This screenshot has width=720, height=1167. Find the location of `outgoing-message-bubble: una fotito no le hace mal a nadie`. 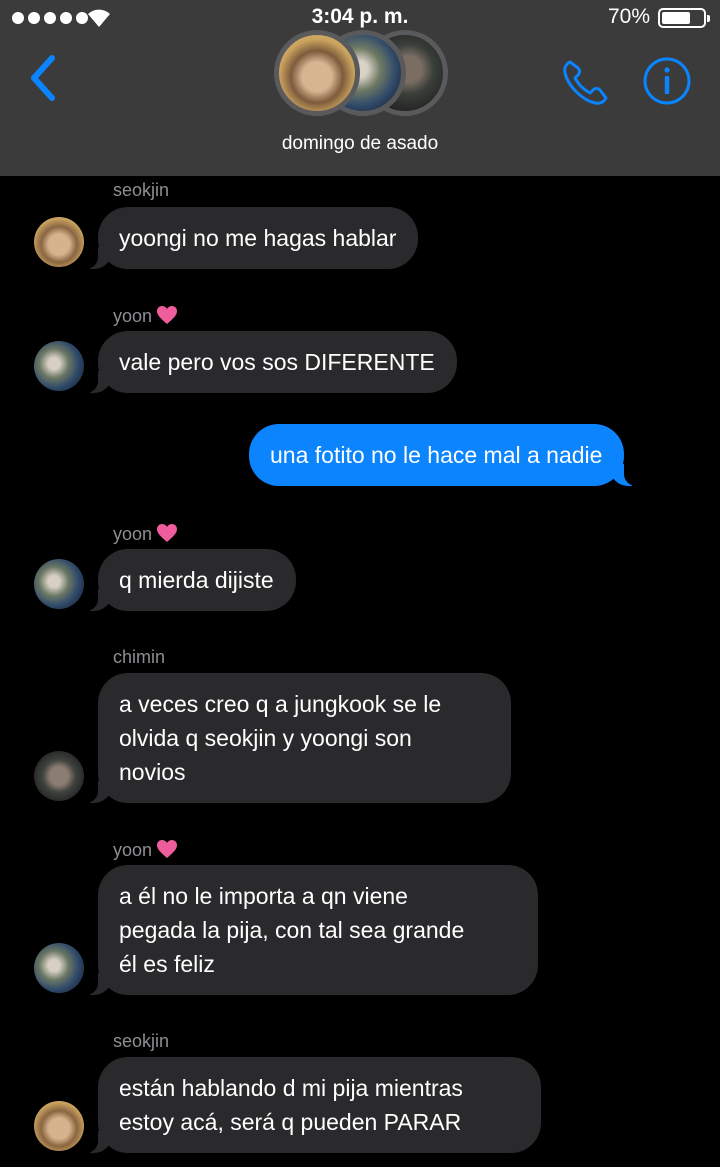

outgoing-message-bubble: una fotito no le hace mal a nadie is located at coordinates (444, 455).